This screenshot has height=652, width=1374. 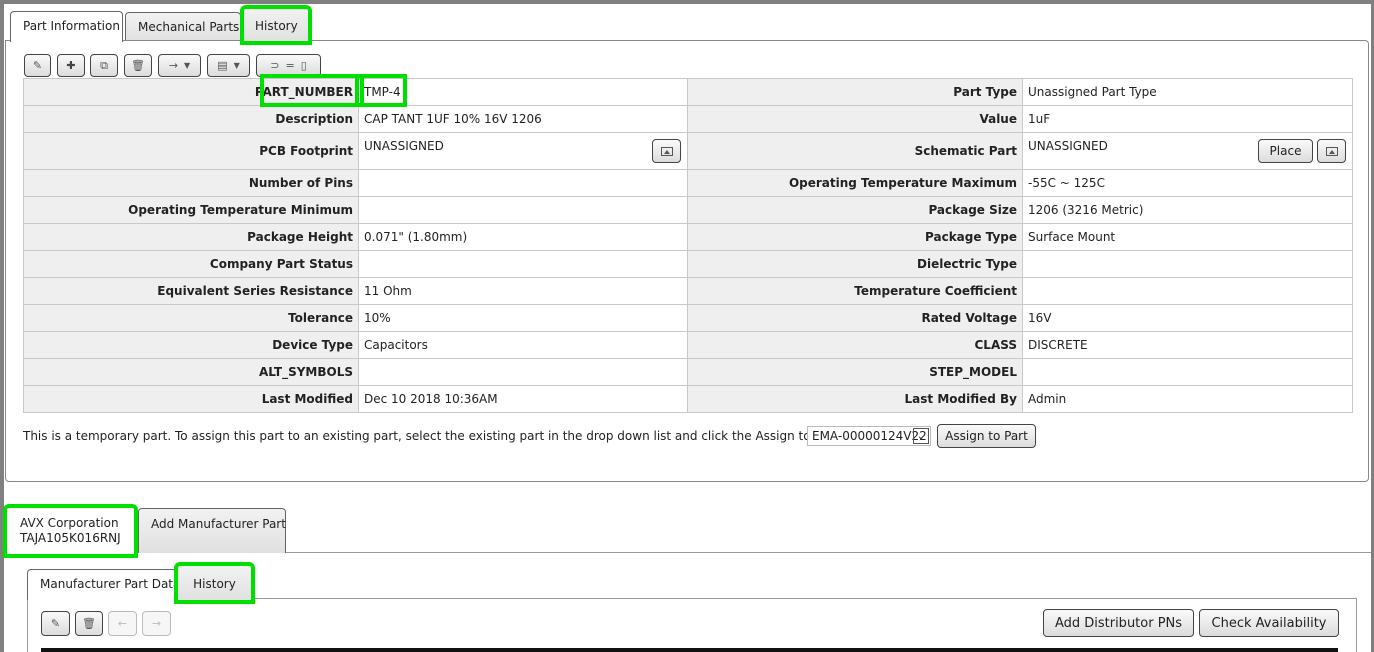 I want to click on part-number-value: TMP-4, so click(x=521, y=90).